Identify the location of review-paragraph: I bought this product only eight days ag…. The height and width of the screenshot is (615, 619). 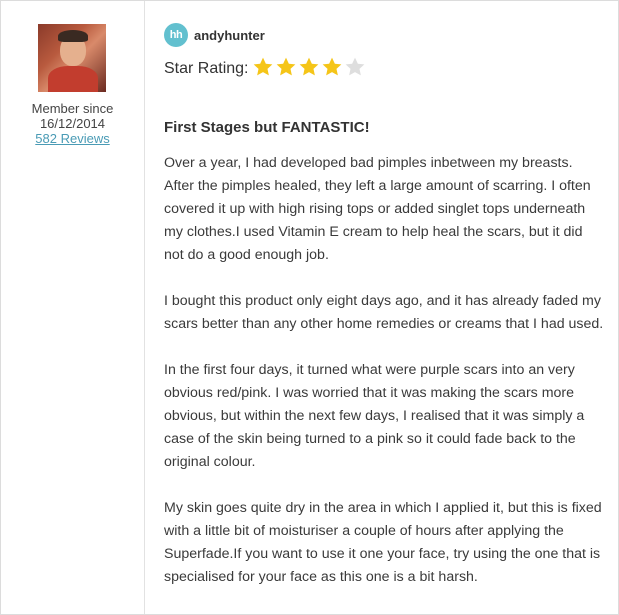
(384, 312).